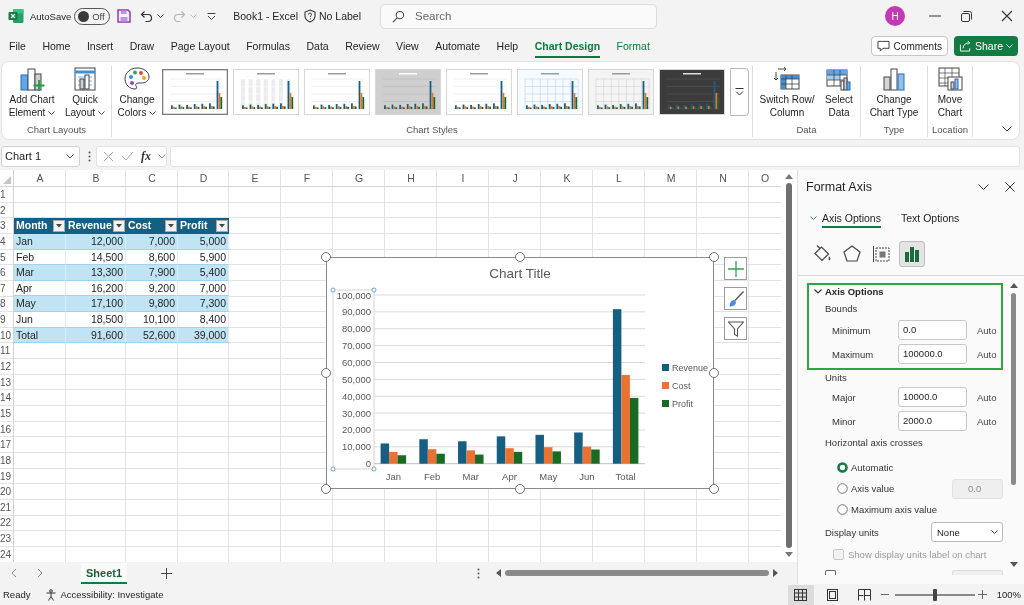  Describe the element at coordinates (932, 421) in the screenshot. I see `number-field: 2000.0` at that location.